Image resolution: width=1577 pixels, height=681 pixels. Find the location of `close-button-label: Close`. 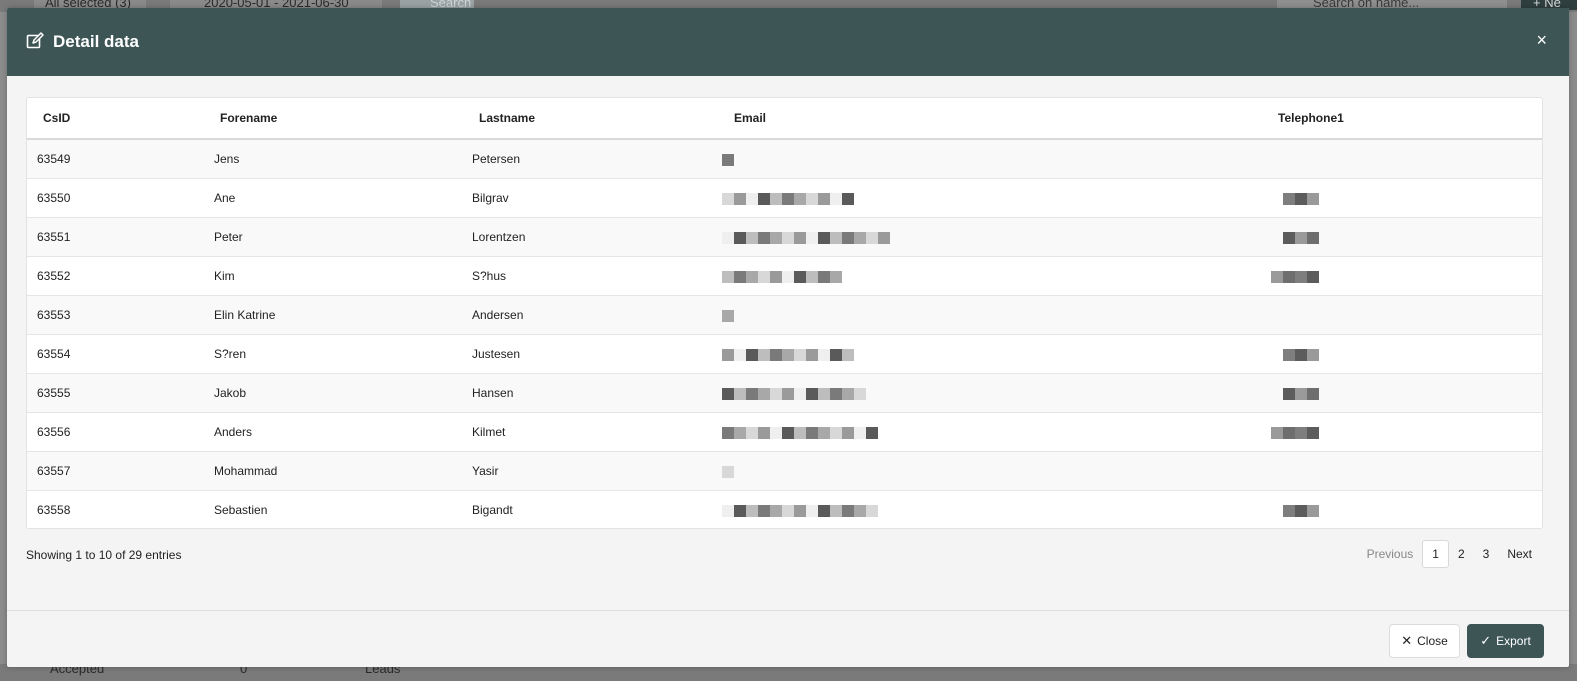

close-button-label: Close is located at coordinates (1432, 641).